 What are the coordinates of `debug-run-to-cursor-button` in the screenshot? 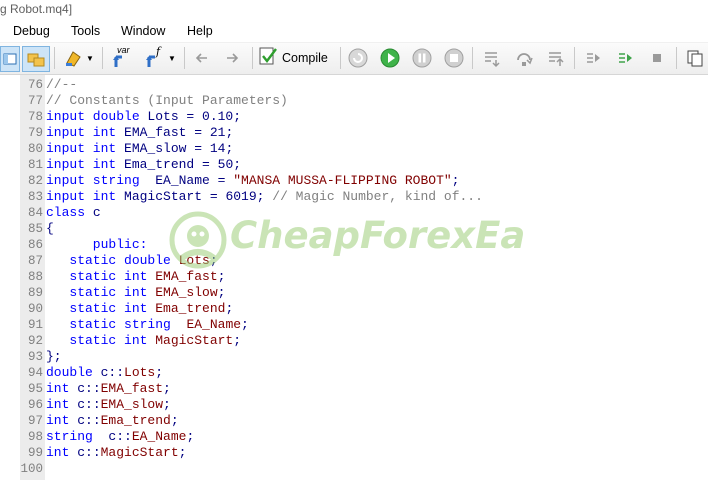 It's located at (625, 58).